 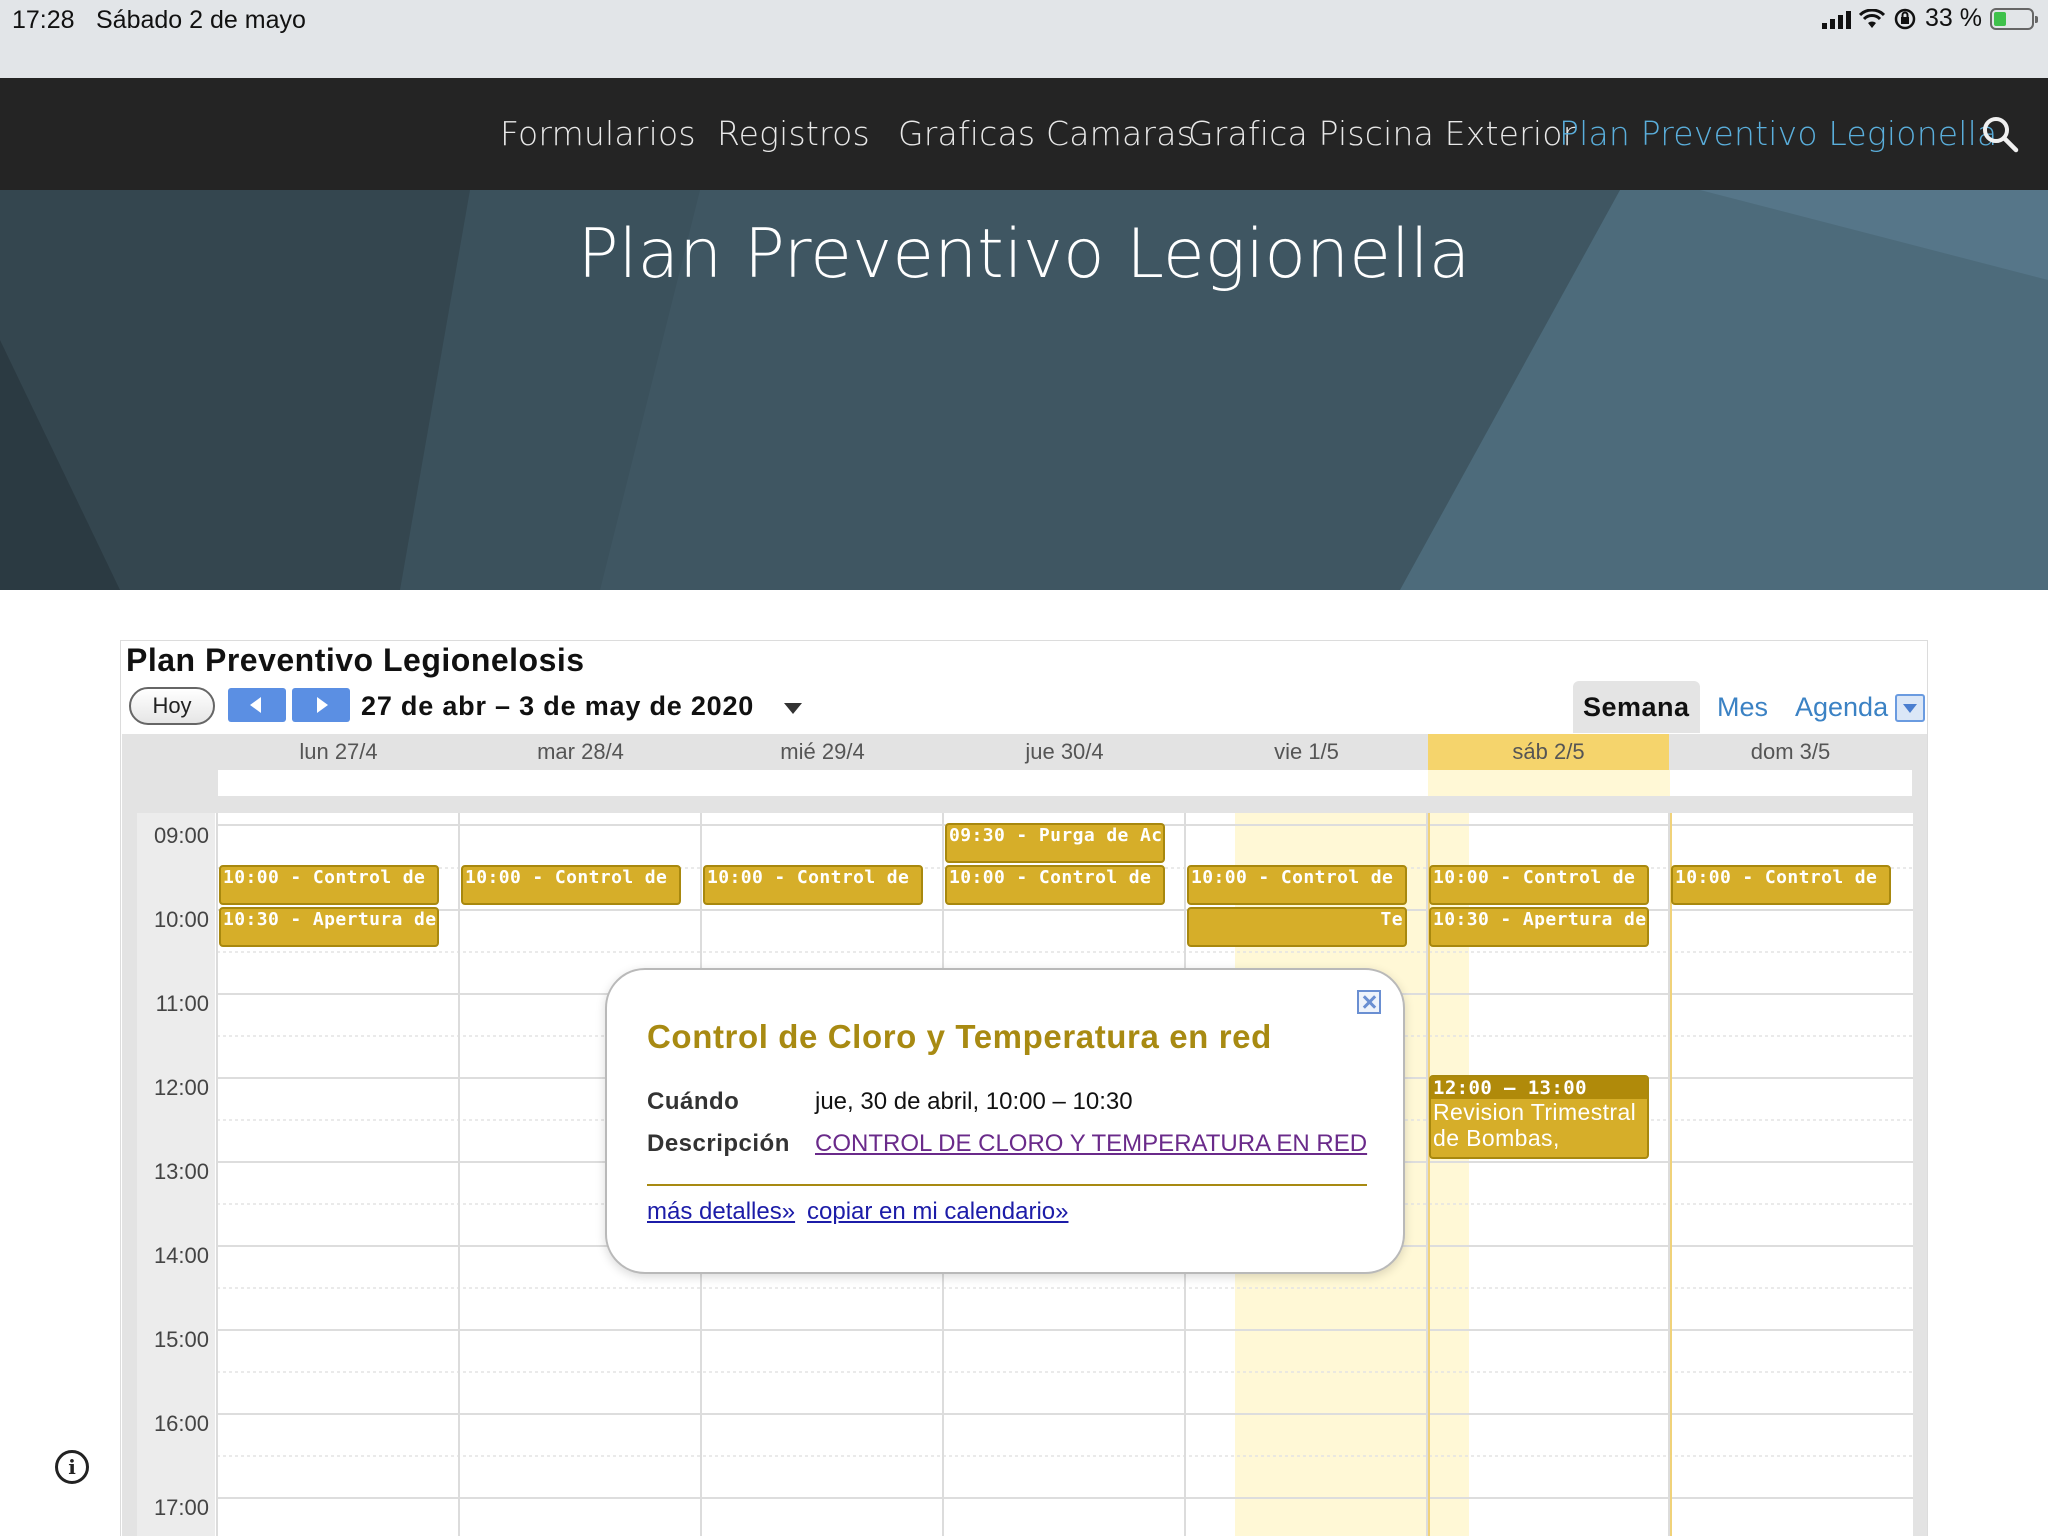 I want to click on calendar-event: 09:30 - Purga de Acum, so click(x=1055, y=843).